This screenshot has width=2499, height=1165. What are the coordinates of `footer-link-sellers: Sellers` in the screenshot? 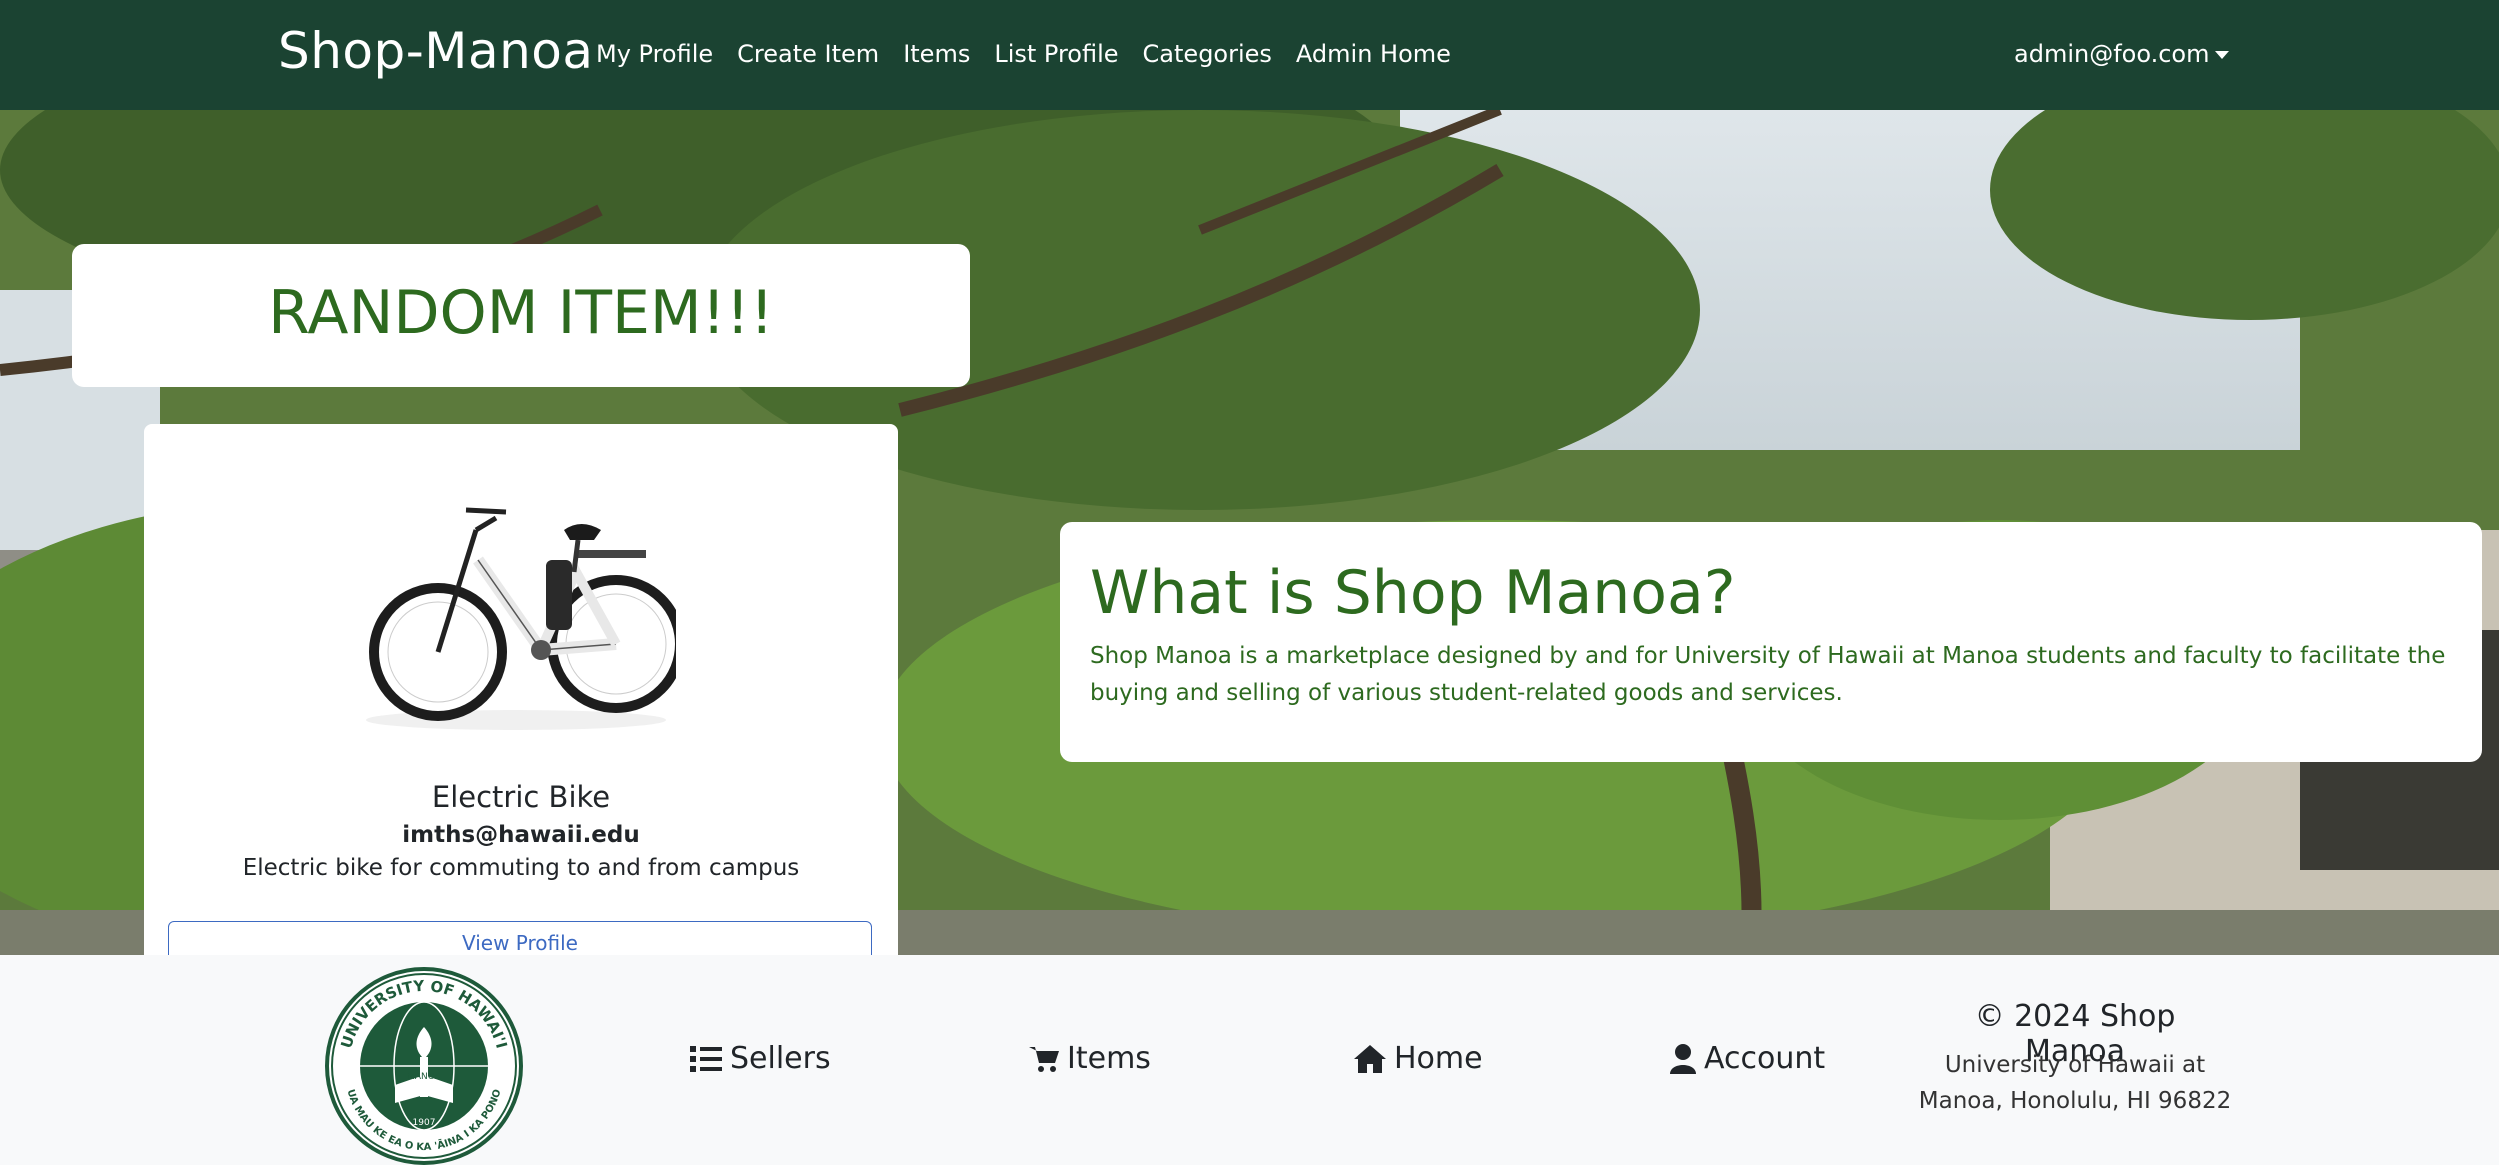 It's located at (760, 1058).